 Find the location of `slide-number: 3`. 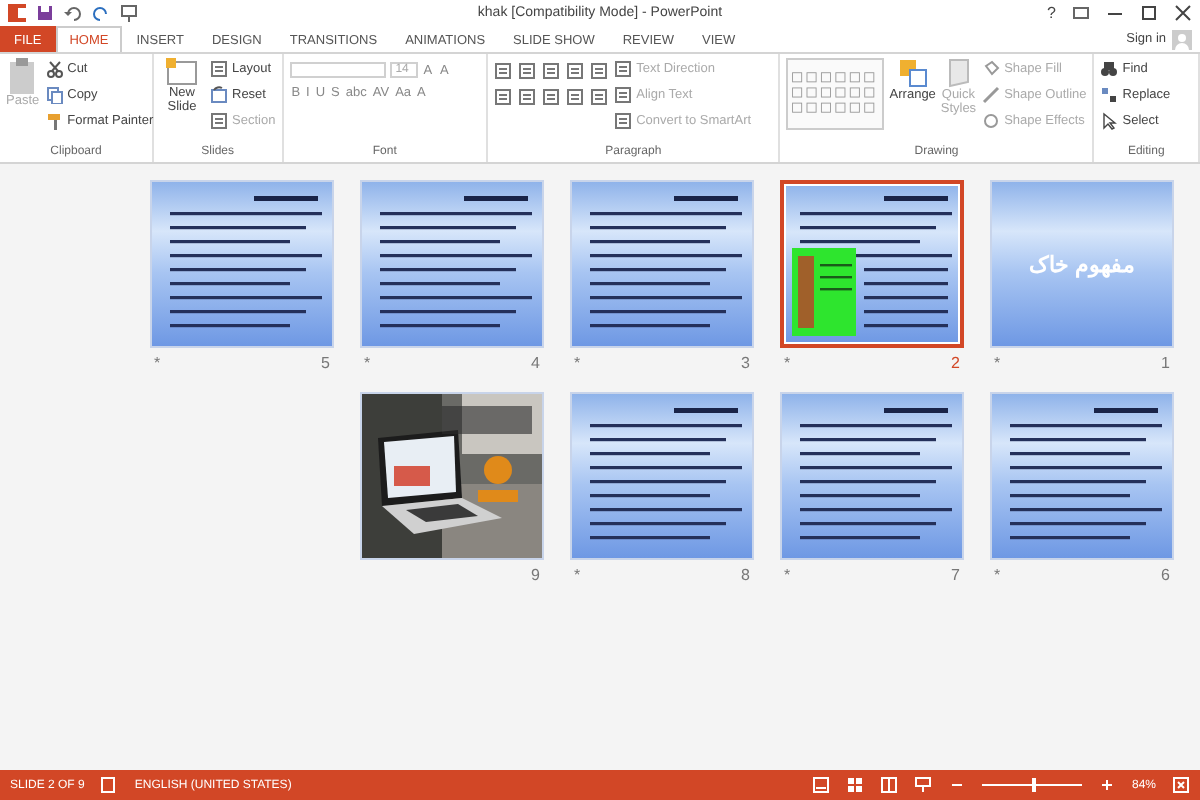

slide-number: 3 is located at coordinates (745, 363).